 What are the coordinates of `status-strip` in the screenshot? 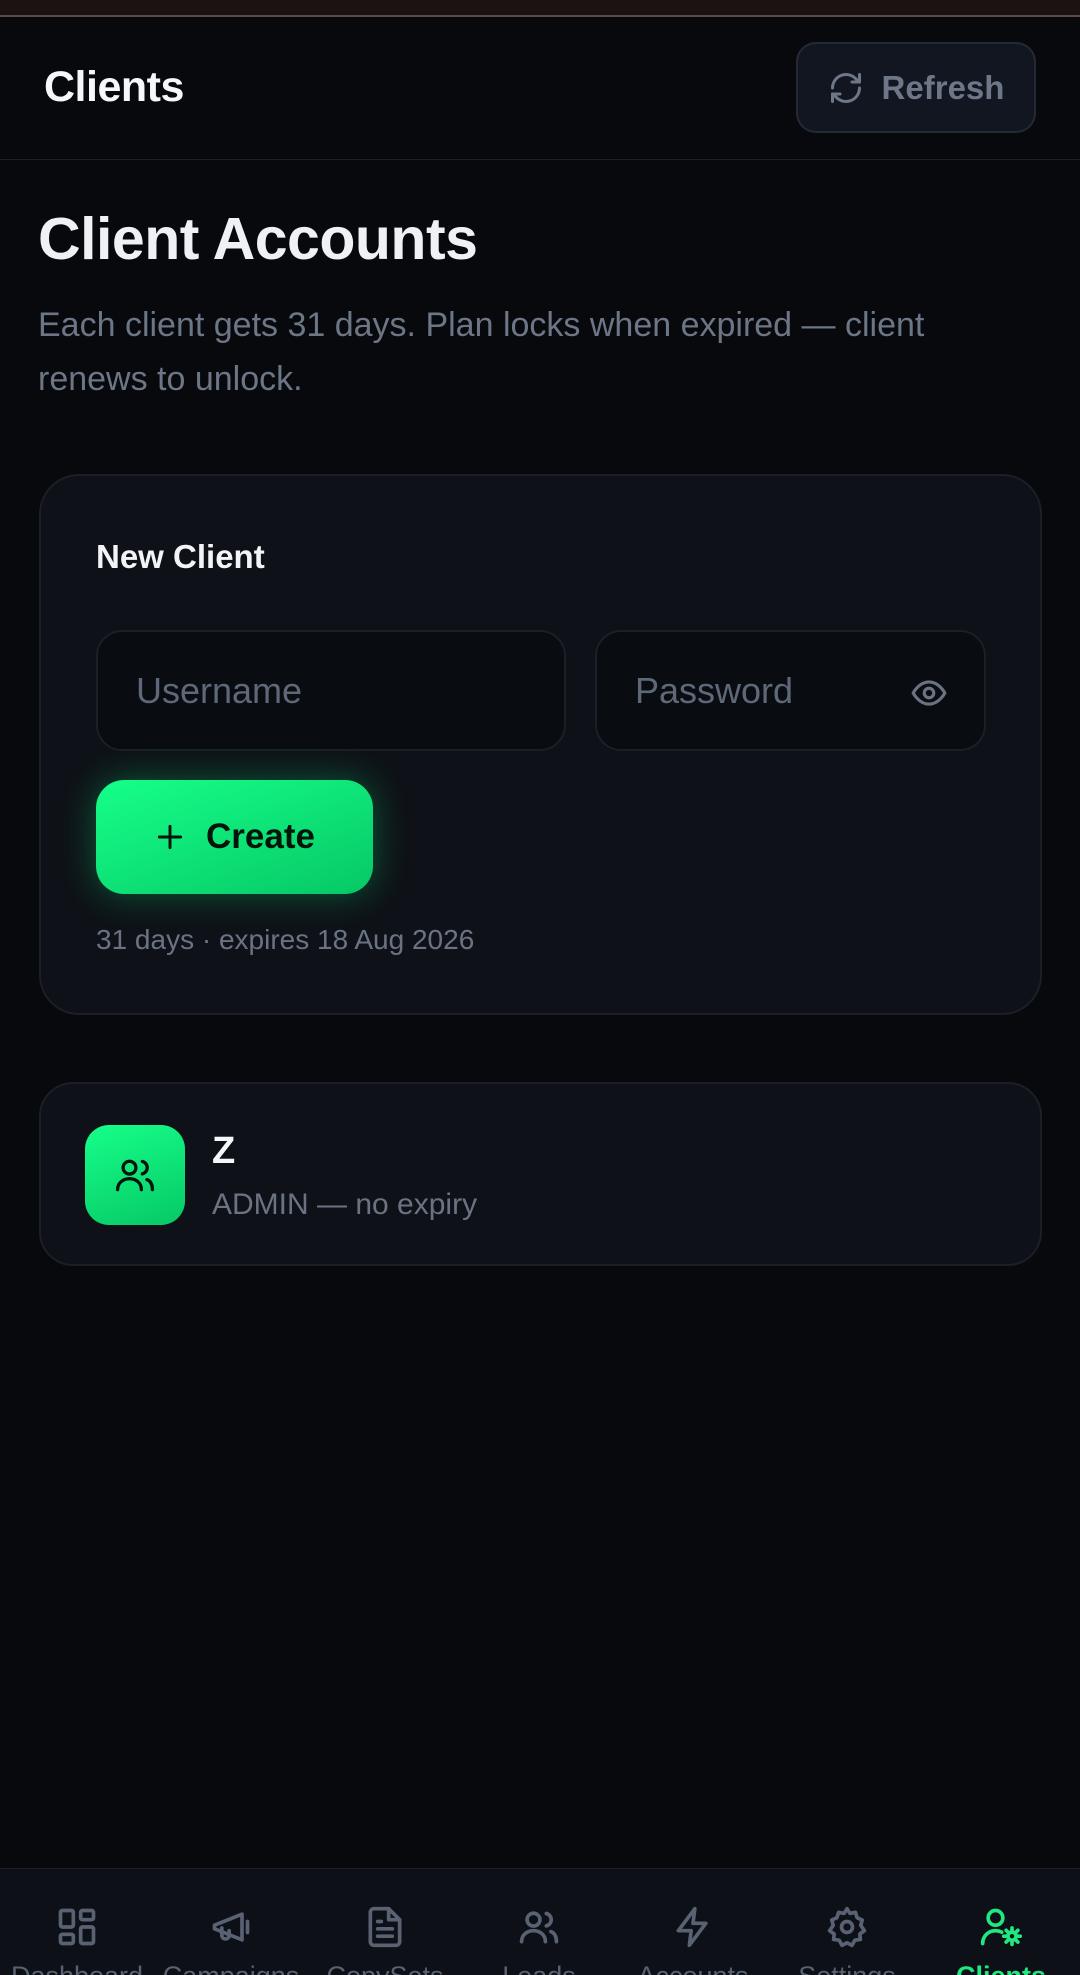 It's located at (540, 8).